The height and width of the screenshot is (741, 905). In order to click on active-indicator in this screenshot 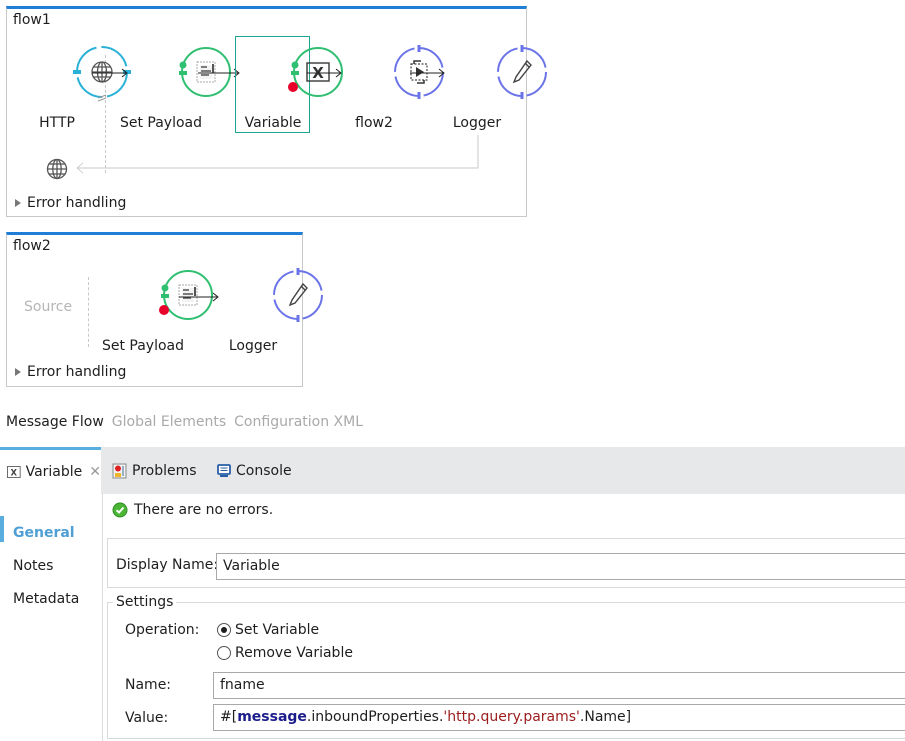, I will do `click(2, 529)`.